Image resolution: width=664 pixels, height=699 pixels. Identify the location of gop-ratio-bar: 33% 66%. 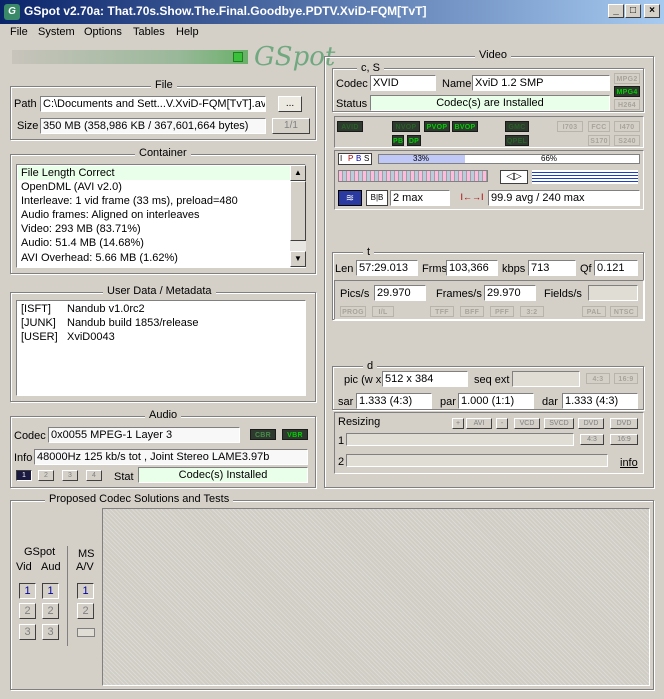
(509, 159).